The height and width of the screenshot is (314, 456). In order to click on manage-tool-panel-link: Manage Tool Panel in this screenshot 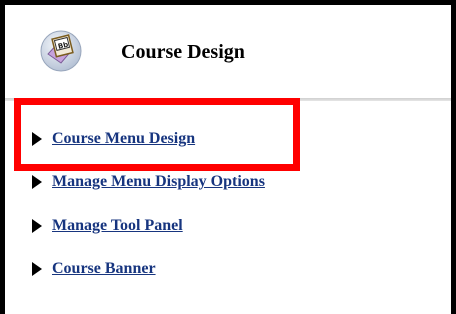, I will do `click(117, 226)`.